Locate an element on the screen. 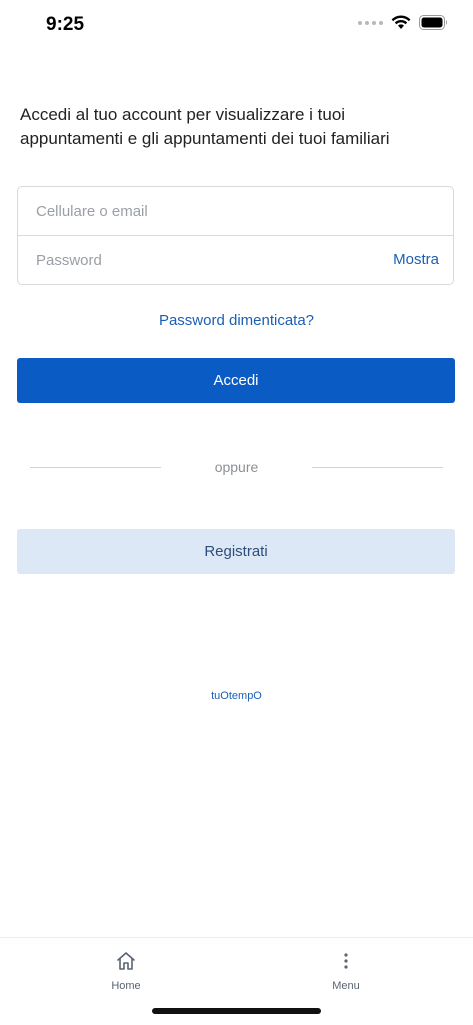 This screenshot has width=473, height=1025. cellular-signal-icon is located at coordinates (370, 22).